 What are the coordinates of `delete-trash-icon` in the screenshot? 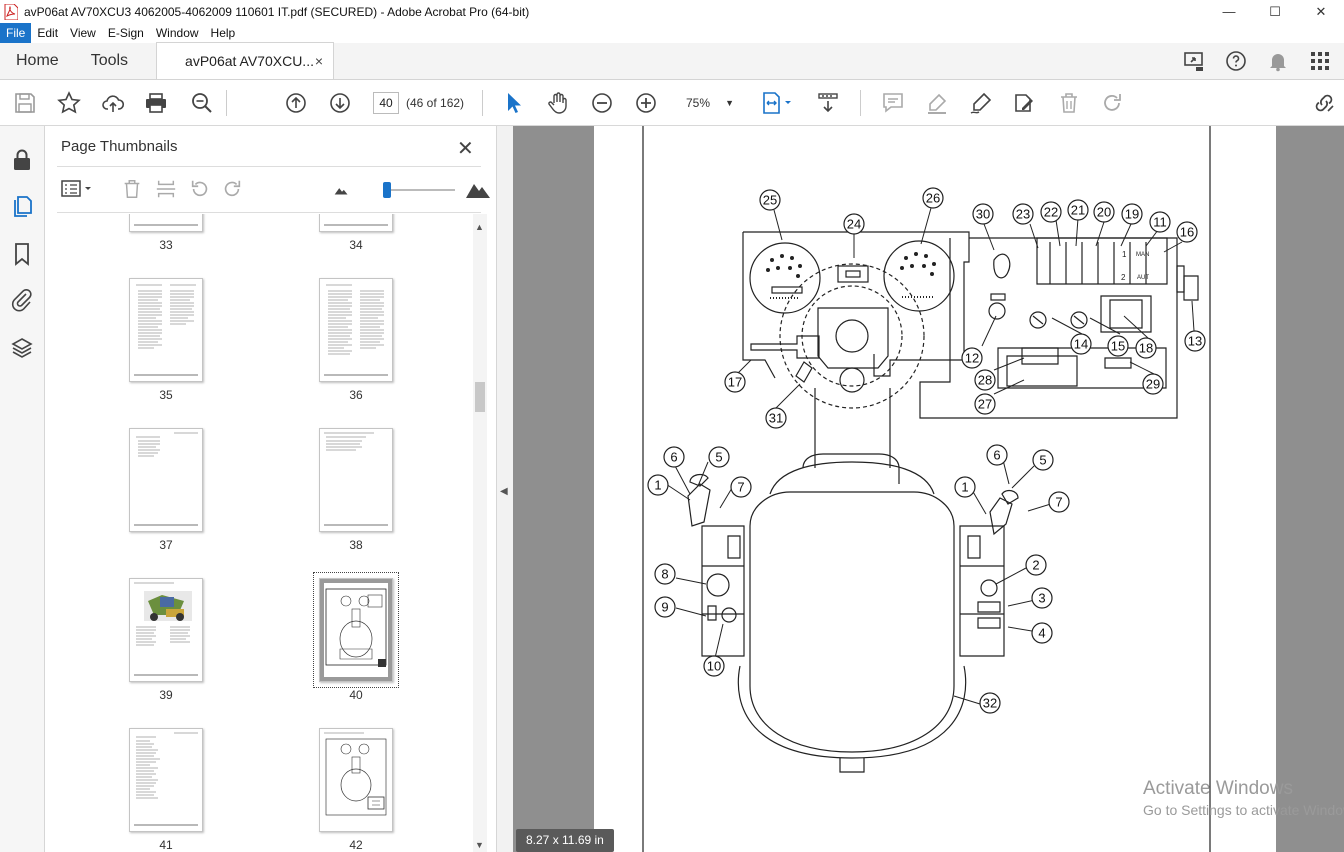 It's located at (1069, 103).